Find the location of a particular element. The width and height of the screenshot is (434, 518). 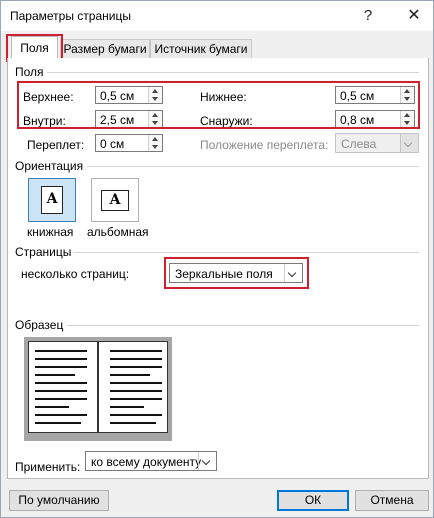

preview-page-left is located at coordinates (63, 387).